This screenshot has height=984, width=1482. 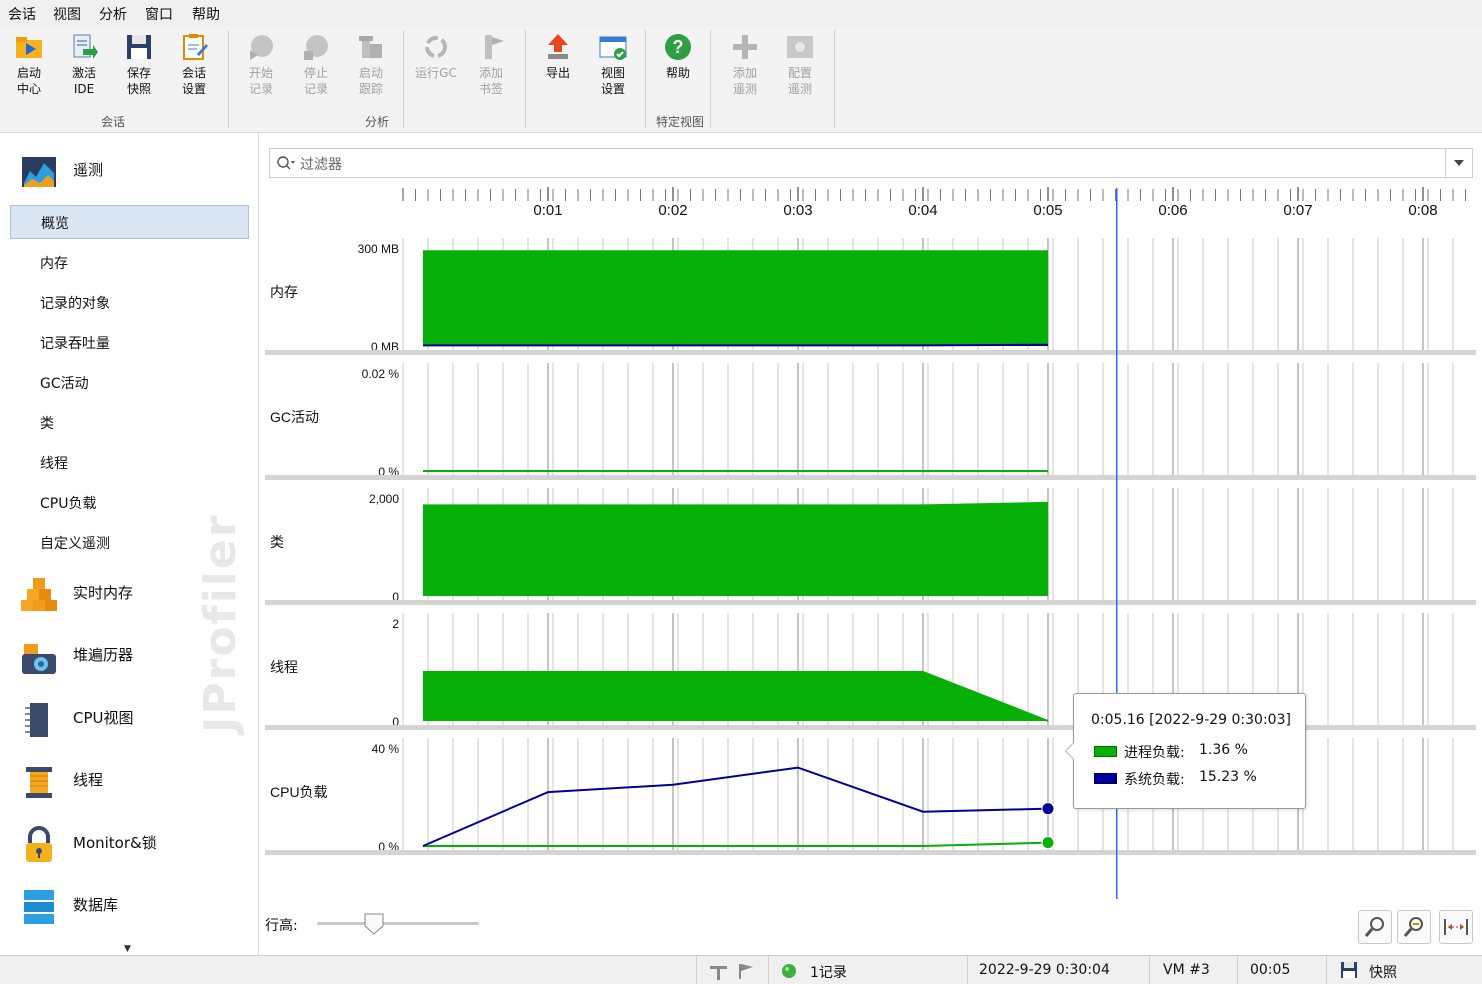 I want to click on row-height-label: 行高:, so click(x=281, y=926).